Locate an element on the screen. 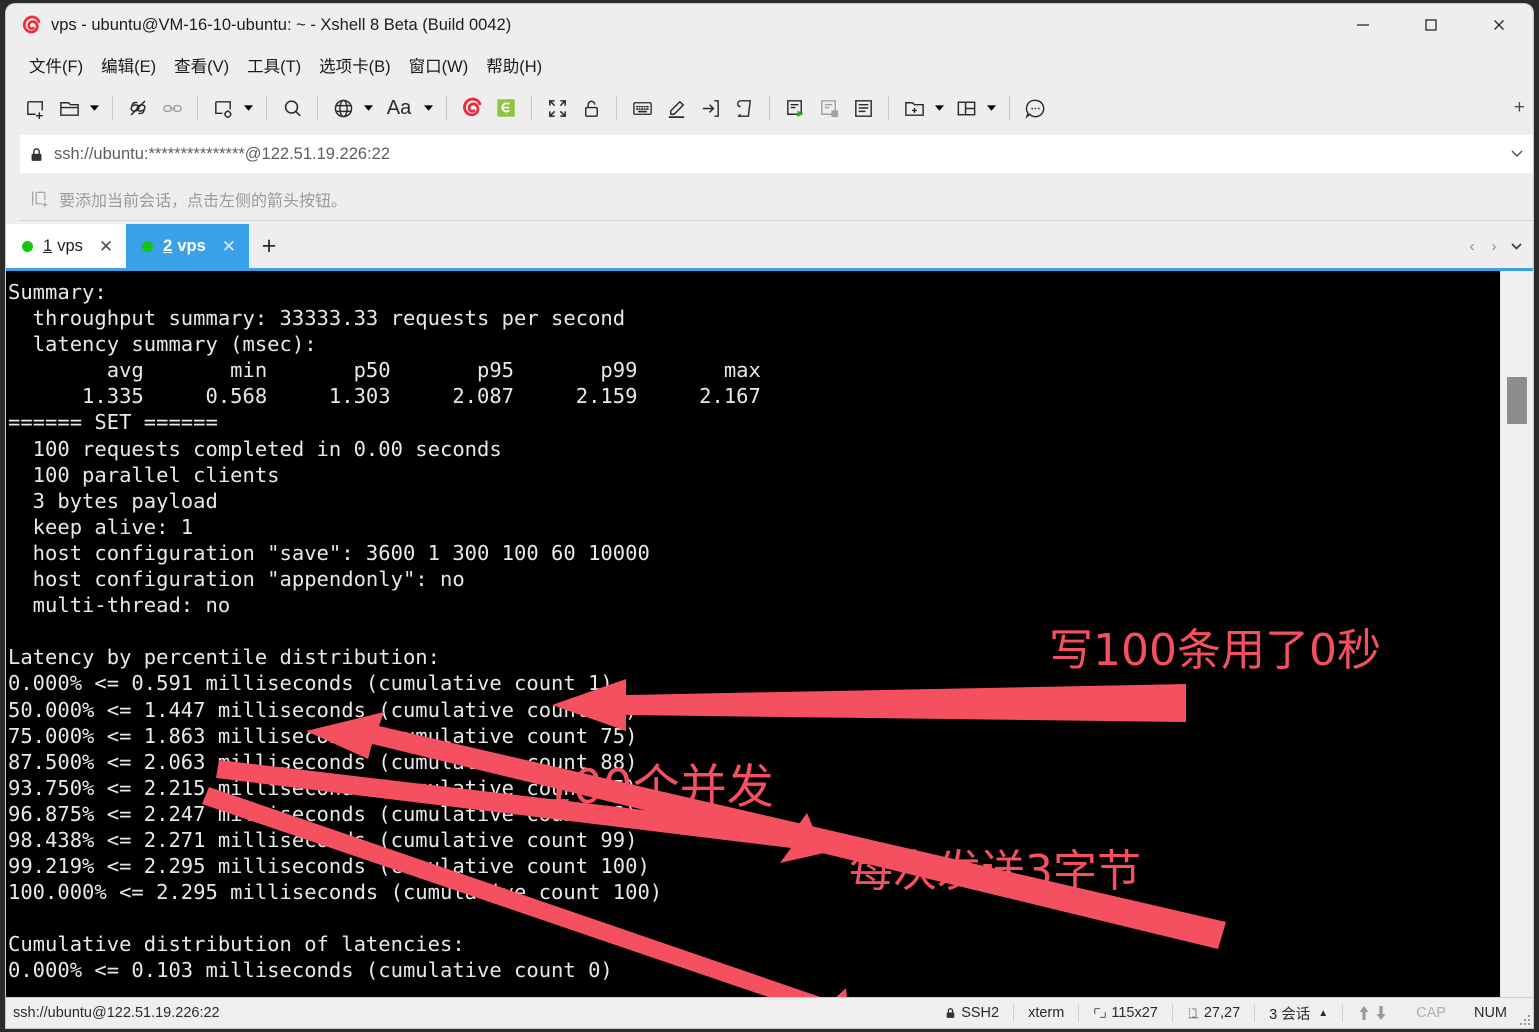 This screenshot has width=1539, height=1032. tab-next-button: › is located at coordinates (1494, 246).